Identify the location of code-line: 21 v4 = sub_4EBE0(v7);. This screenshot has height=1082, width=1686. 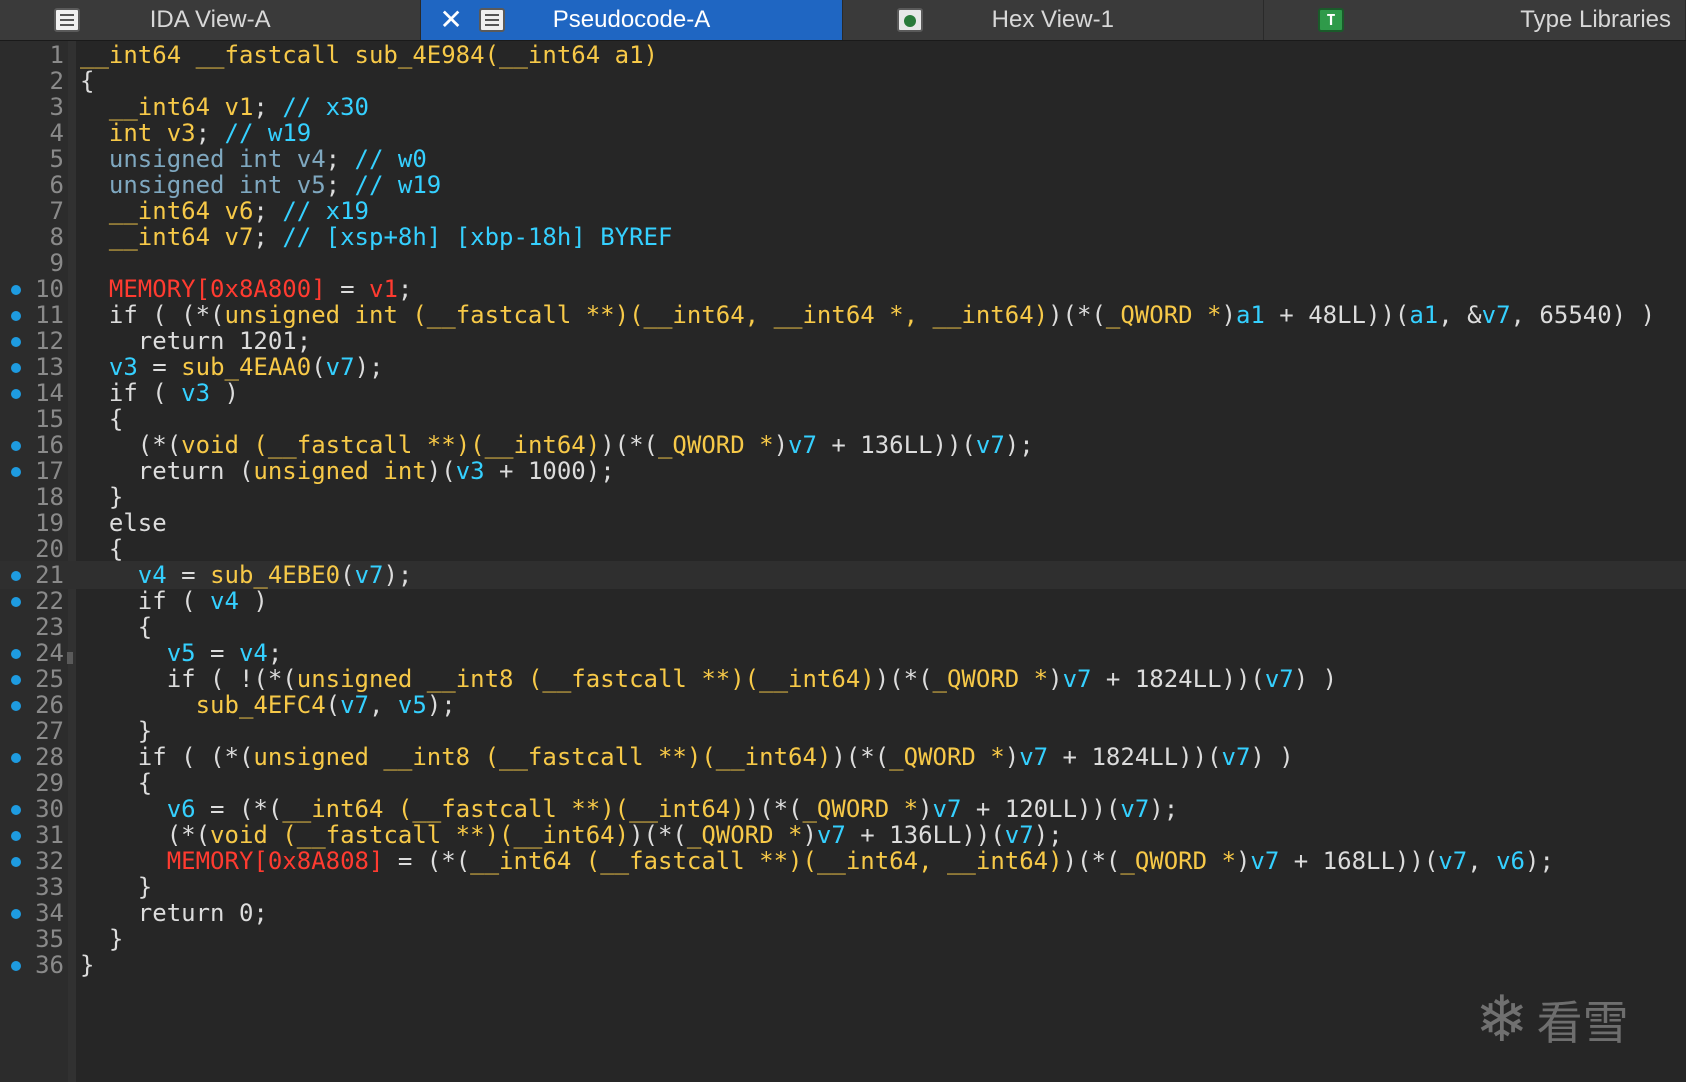
(843, 575).